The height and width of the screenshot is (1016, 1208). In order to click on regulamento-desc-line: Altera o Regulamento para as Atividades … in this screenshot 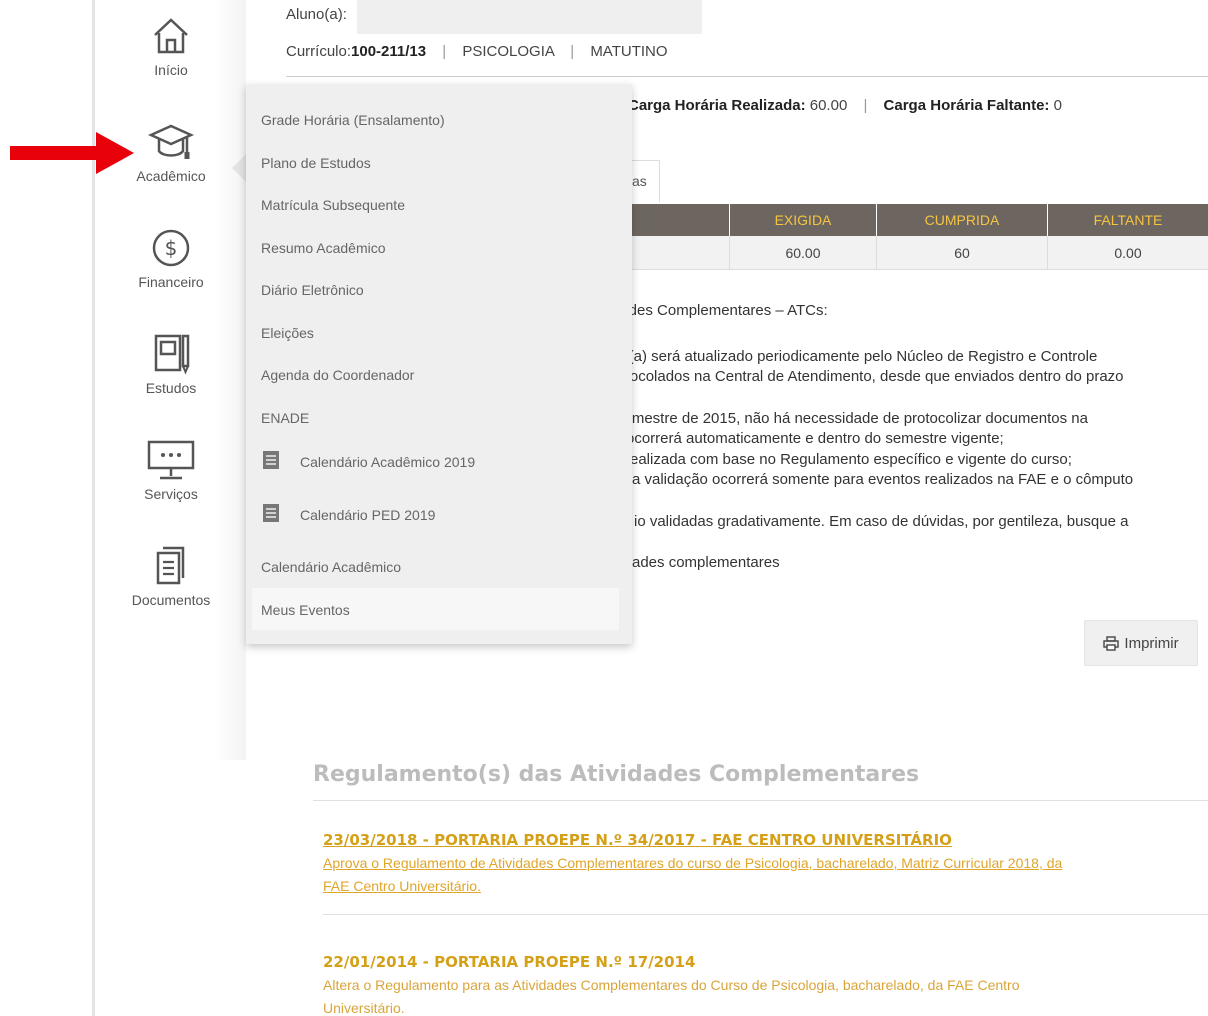, I will do `click(671, 985)`.